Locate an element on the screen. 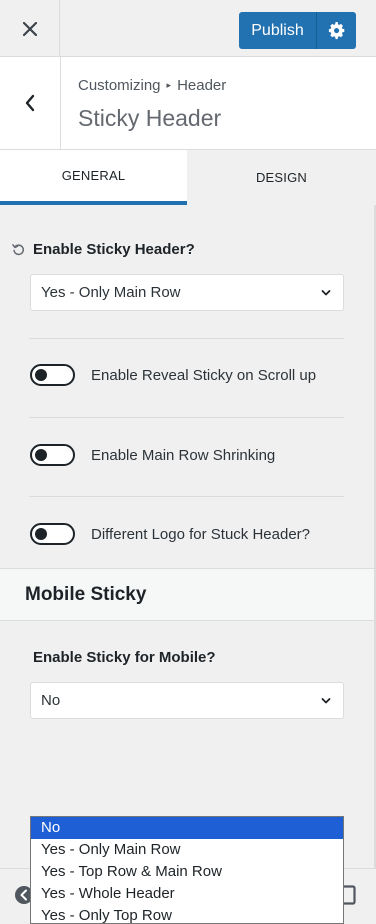  different-logo-row: Different Logo for Stuck Header? is located at coordinates (170, 534).